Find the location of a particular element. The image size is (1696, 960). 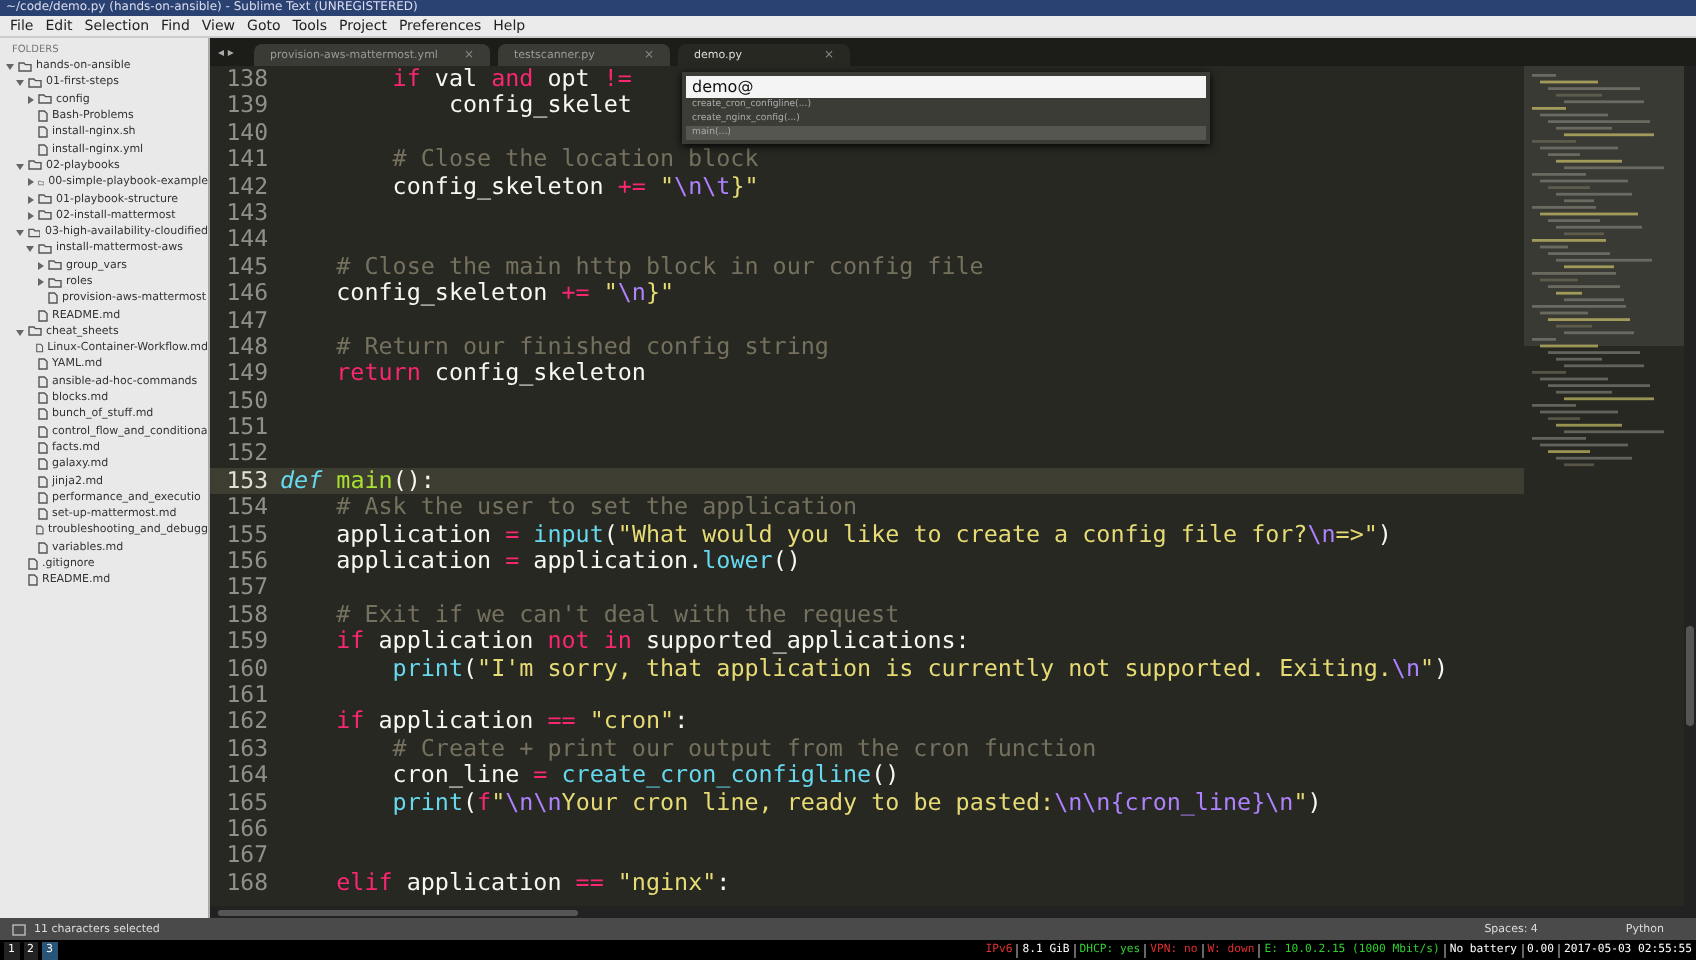

line-number: 149 is located at coordinates (246, 374).